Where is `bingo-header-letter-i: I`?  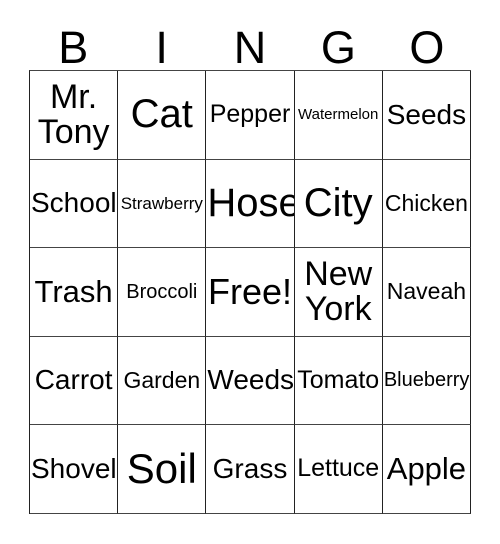
bingo-header-letter-i: I is located at coordinates (161, 47).